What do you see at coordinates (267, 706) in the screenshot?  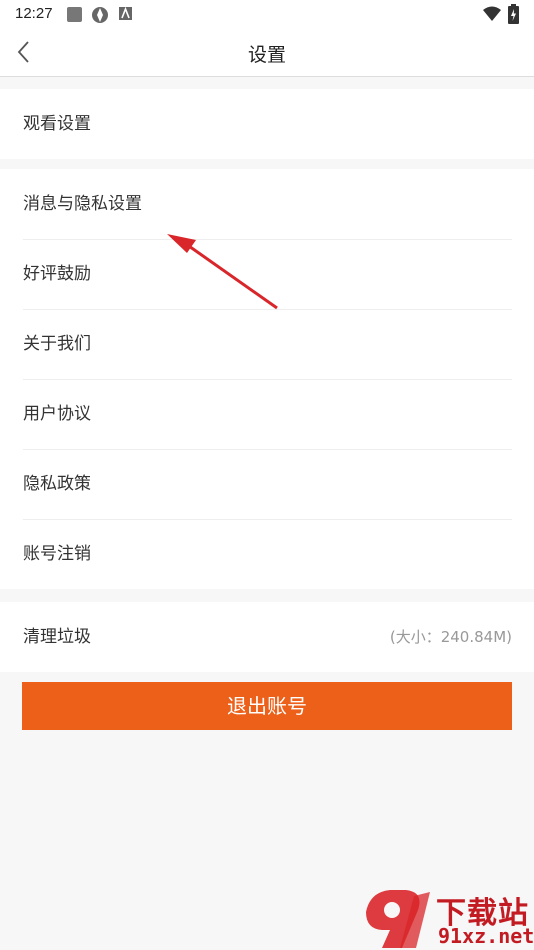 I see `logout-button: 退出账号` at bounding box center [267, 706].